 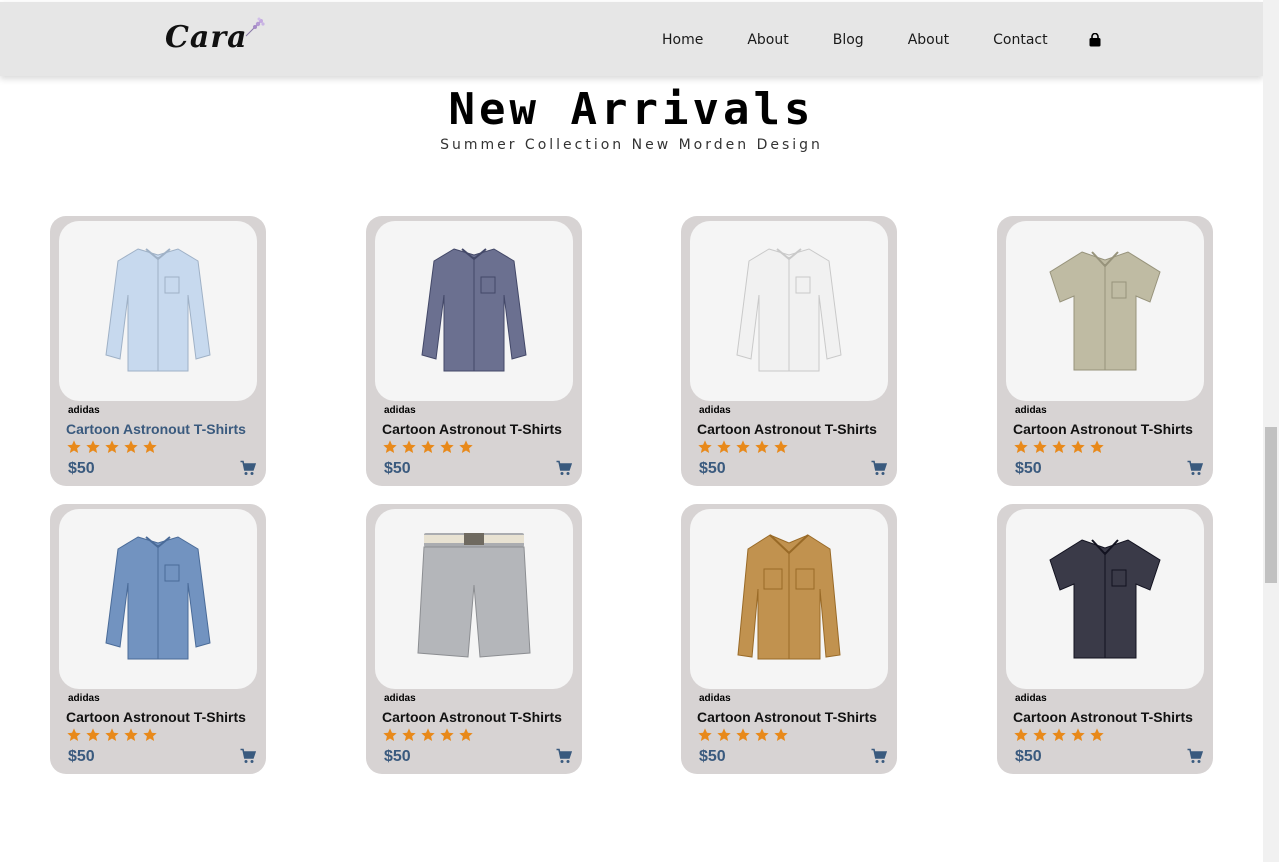 What do you see at coordinates (767, 40) in the screenshot?
I see `nav-about: About` at bounding box center [767, 40].